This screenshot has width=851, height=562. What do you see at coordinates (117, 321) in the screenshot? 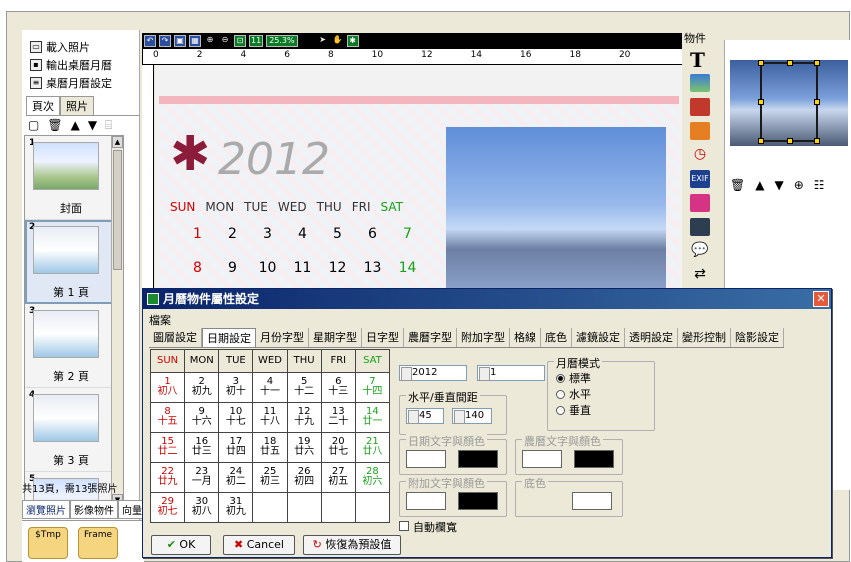
I see `thumbnail-scrollbar: ▲ ▼` at bounding box center [117, 321].